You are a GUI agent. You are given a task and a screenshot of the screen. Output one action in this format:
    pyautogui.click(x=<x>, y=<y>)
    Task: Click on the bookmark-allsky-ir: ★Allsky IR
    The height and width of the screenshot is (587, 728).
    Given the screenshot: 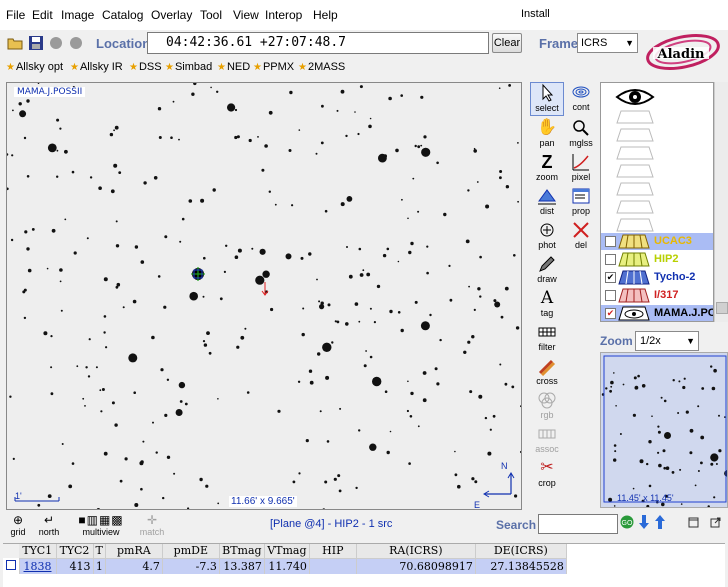 What is the action you would take?
    pyautogui.click(x=96, y=67)
    